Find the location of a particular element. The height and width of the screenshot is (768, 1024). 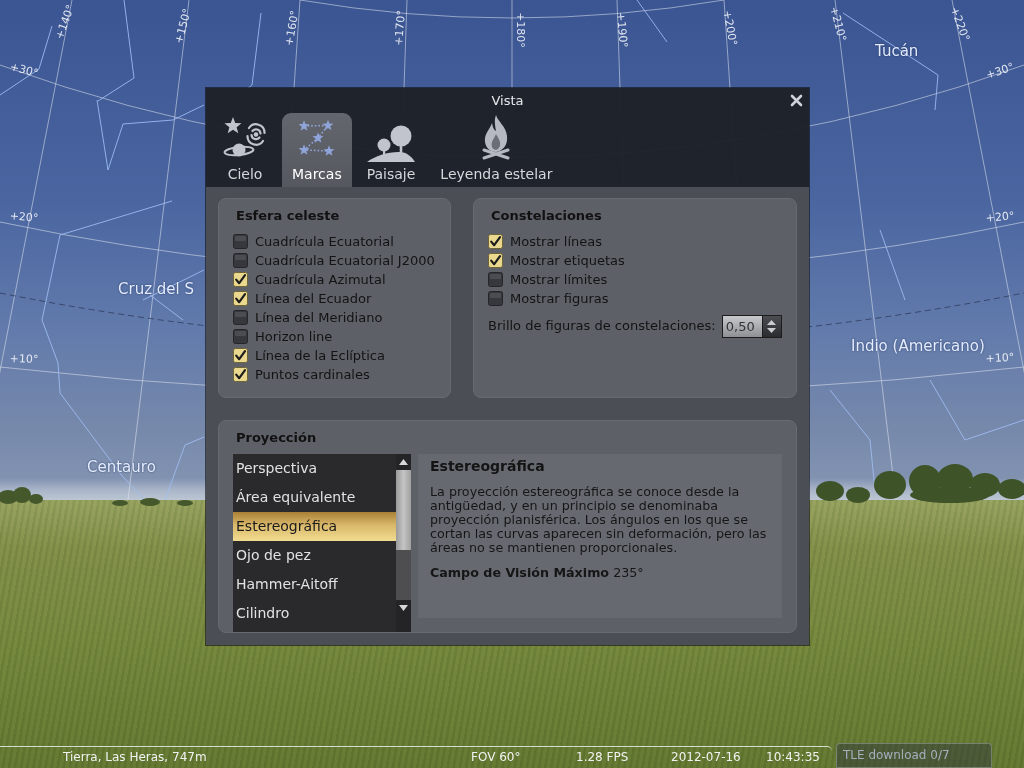

coordinate-label: +160° is located at coordinates (292, 28).